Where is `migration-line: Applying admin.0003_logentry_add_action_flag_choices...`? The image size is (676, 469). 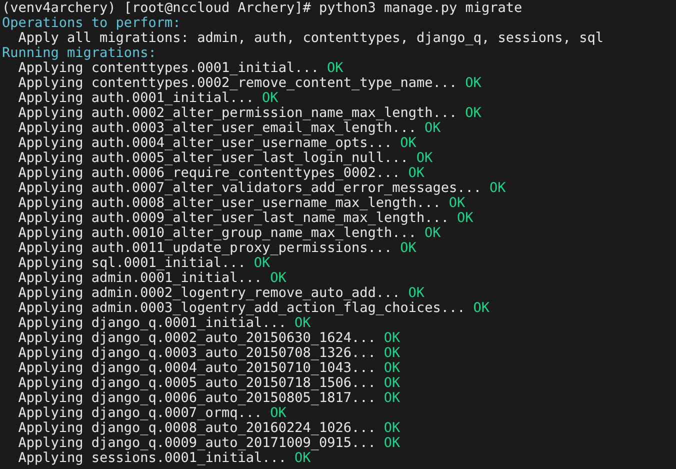 migration-line: Applying admin.0003_logentry_add_action_flag_choices... is located at coordinates (241, 308).